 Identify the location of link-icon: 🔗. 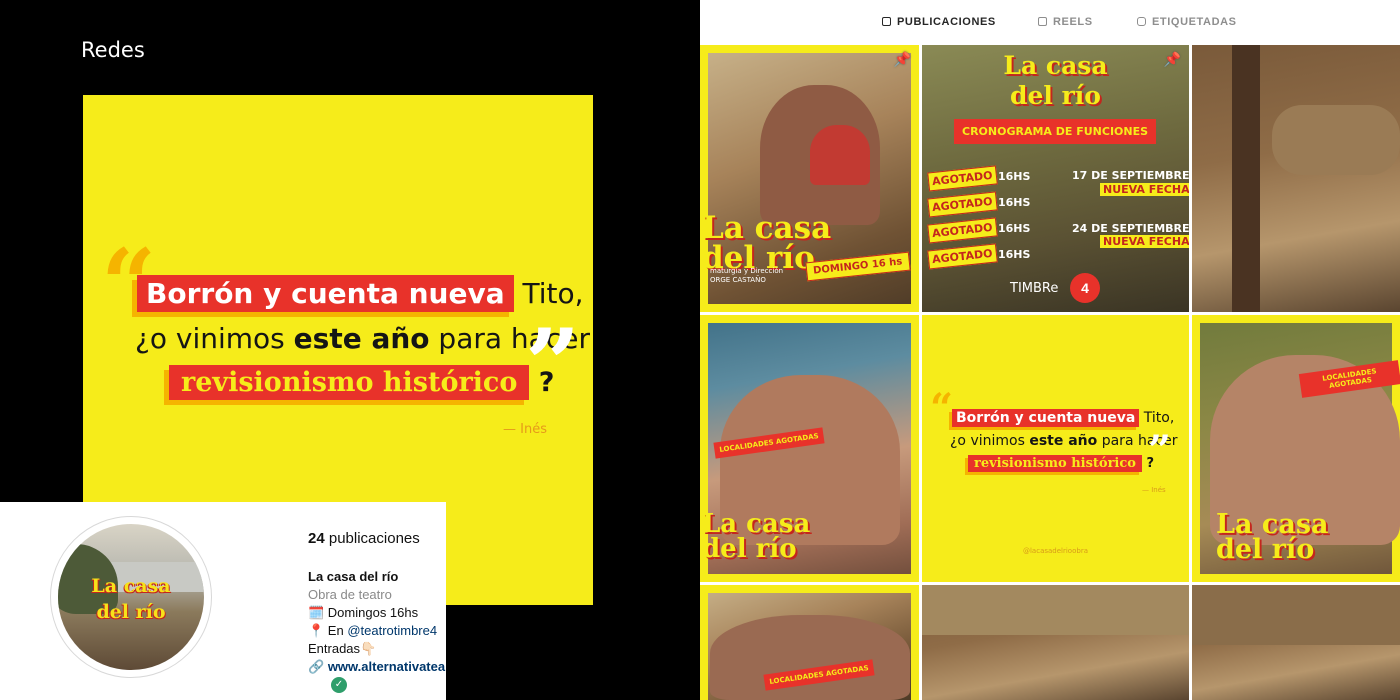
(316, 666).